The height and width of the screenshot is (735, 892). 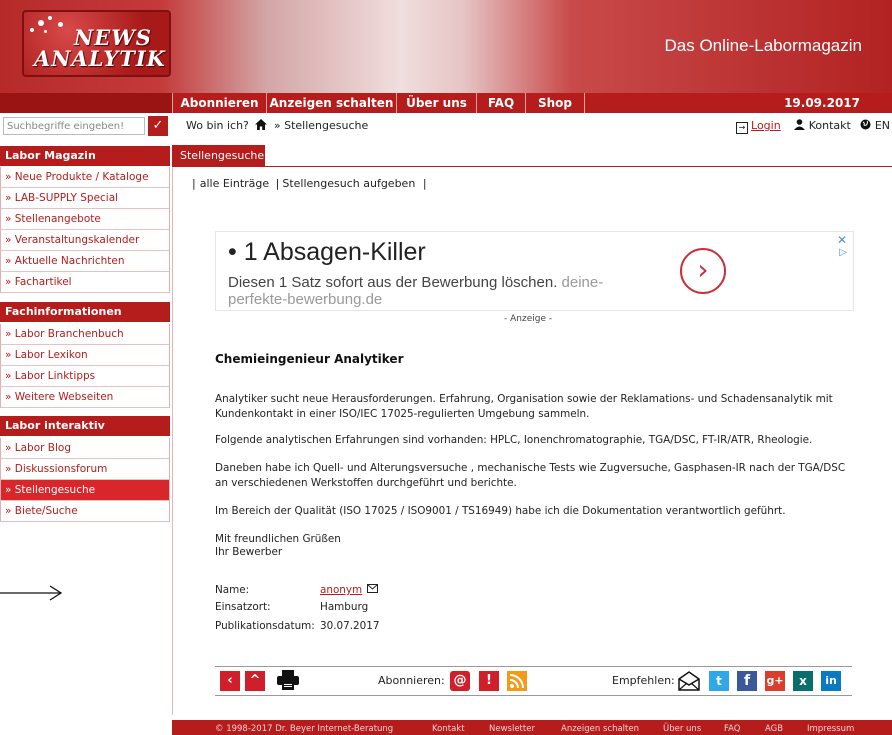 What do you see at coordinates (512, 729) in the screenshot?
I see `footer-link-newsletter: Newsletter` at bounding box center [512, 729].